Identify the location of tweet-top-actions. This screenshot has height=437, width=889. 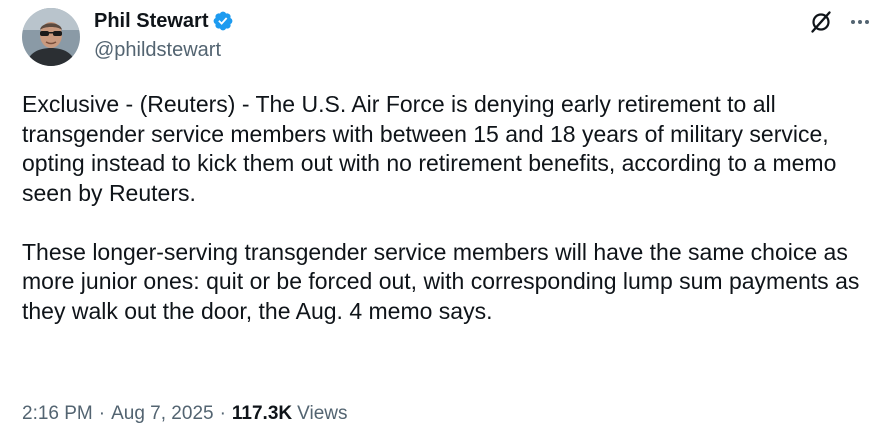
(840, 22).